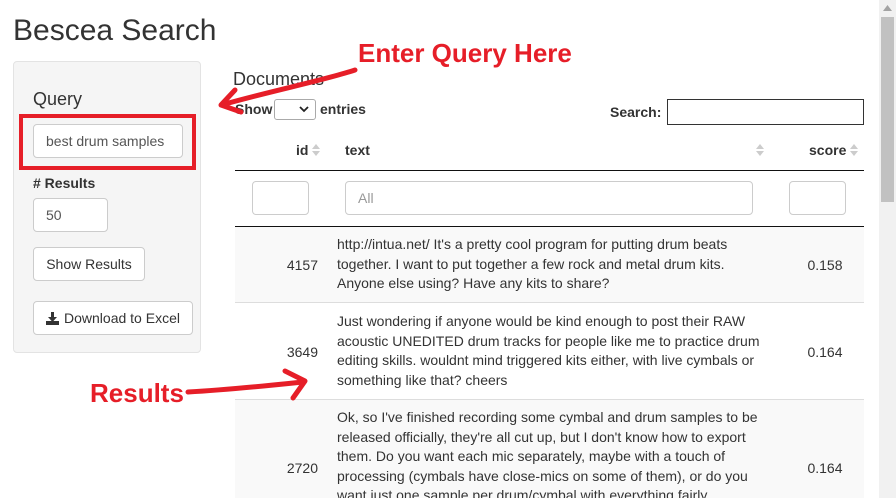 This screenshot has height=498, width=896. Describe the element at coordinates (302, 265) in the screenshot. I see `cell-id: 4157` at that location.